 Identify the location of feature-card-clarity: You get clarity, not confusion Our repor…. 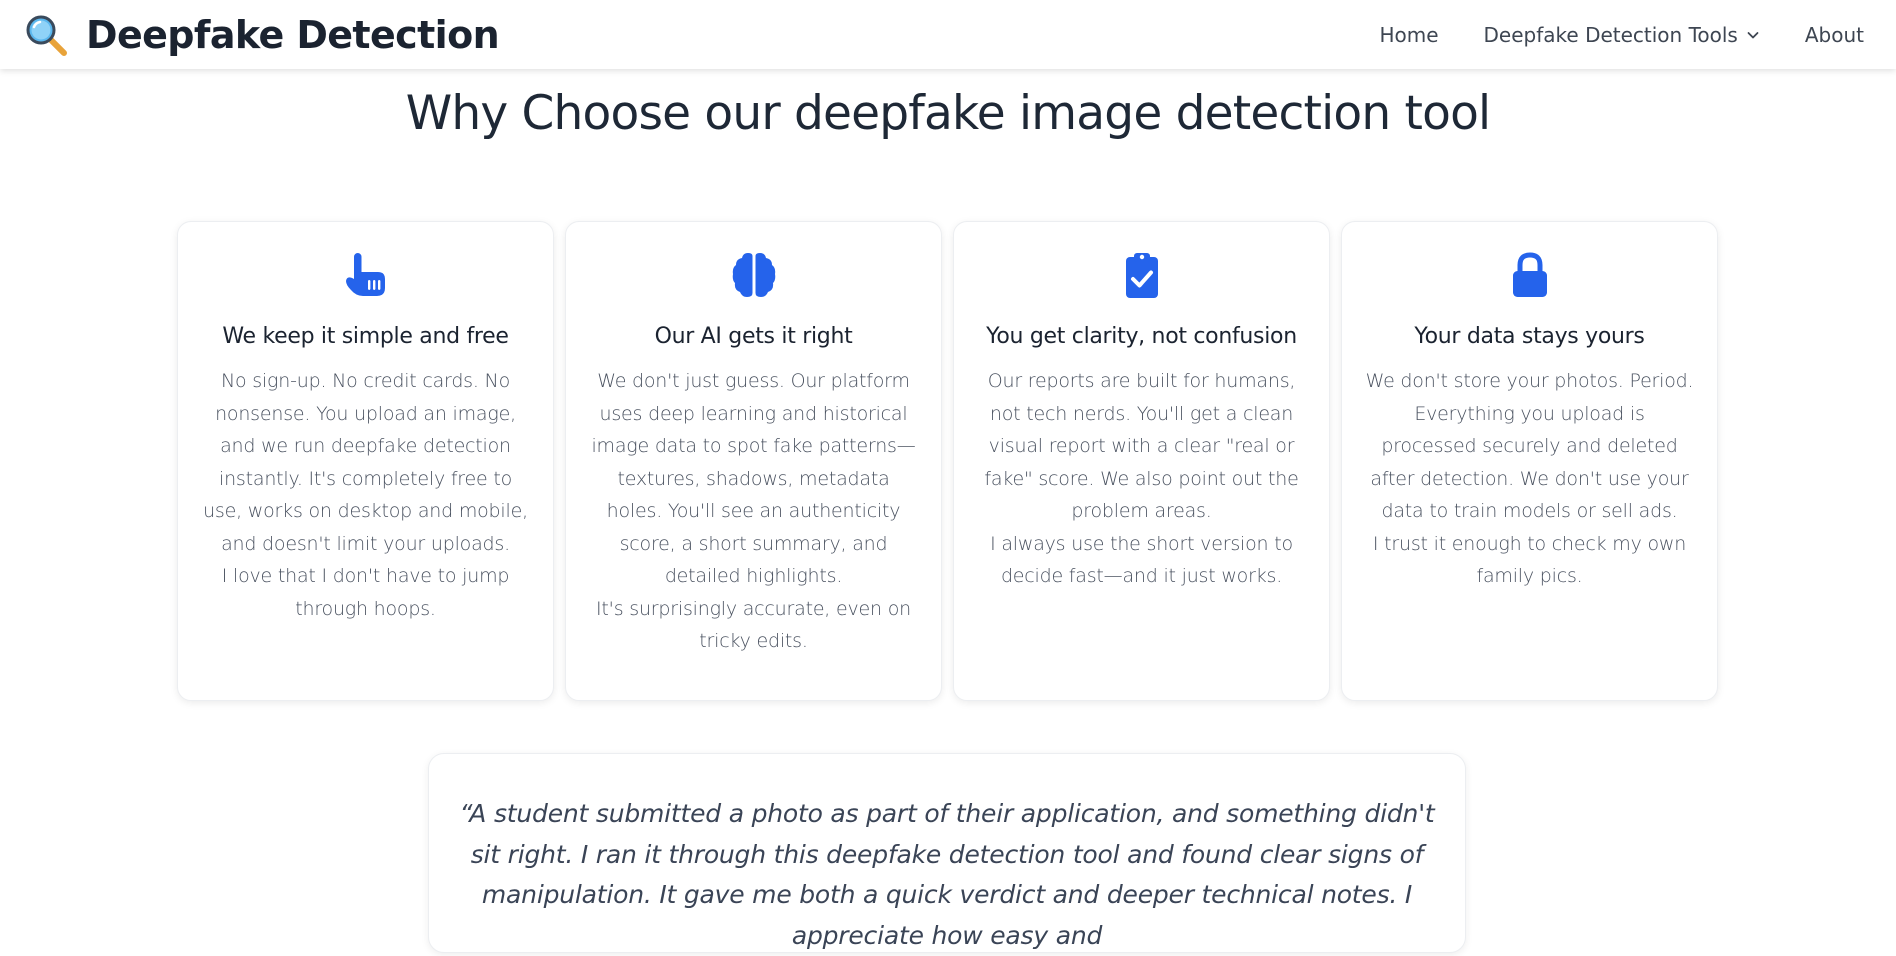
(1141, 461).